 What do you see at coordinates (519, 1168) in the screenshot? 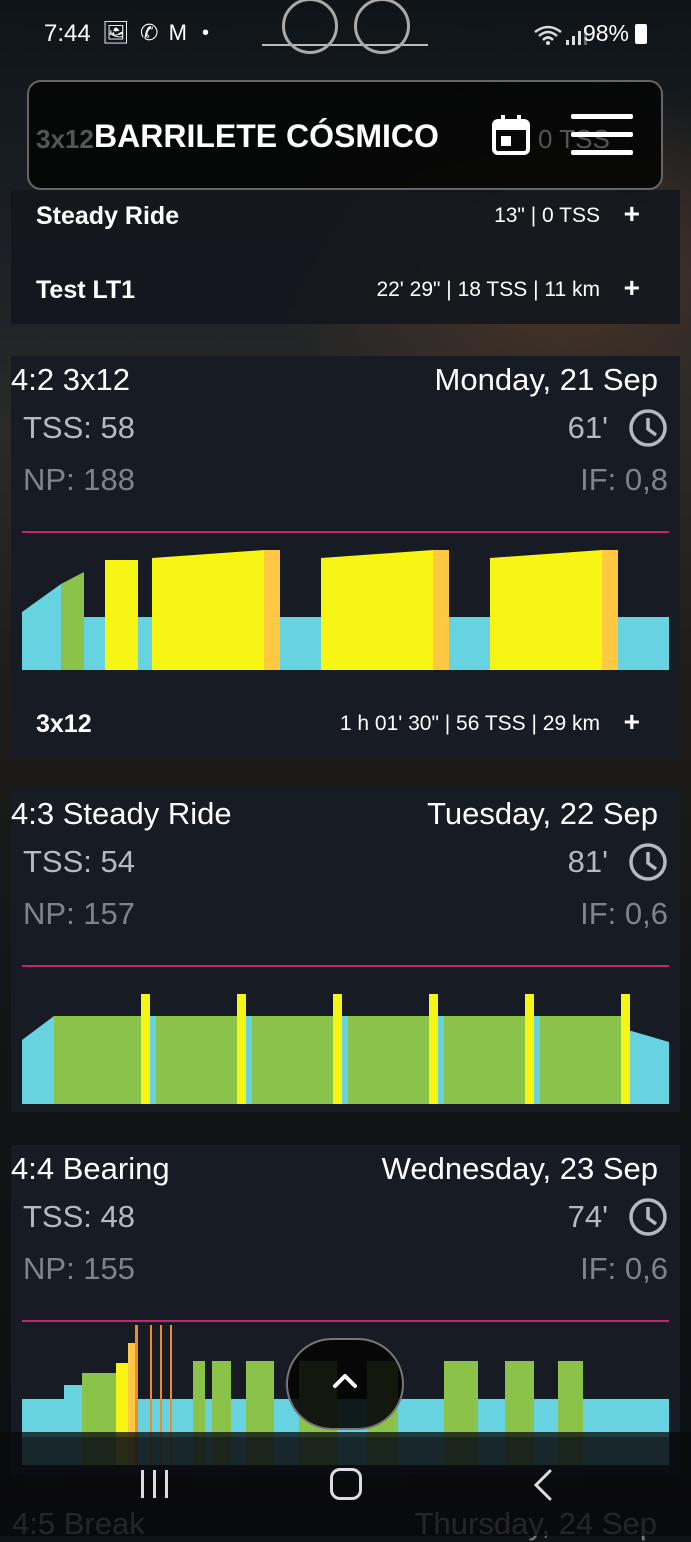
I see `workout-date: Wednesday, 23 Sep` at bounding box center [519, 1168].